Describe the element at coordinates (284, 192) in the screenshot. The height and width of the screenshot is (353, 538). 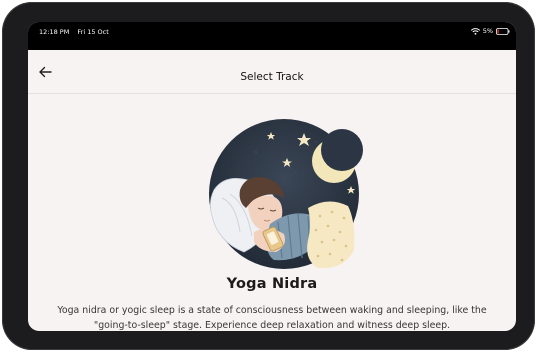
I see `sleeping-person-illustration` at that location.